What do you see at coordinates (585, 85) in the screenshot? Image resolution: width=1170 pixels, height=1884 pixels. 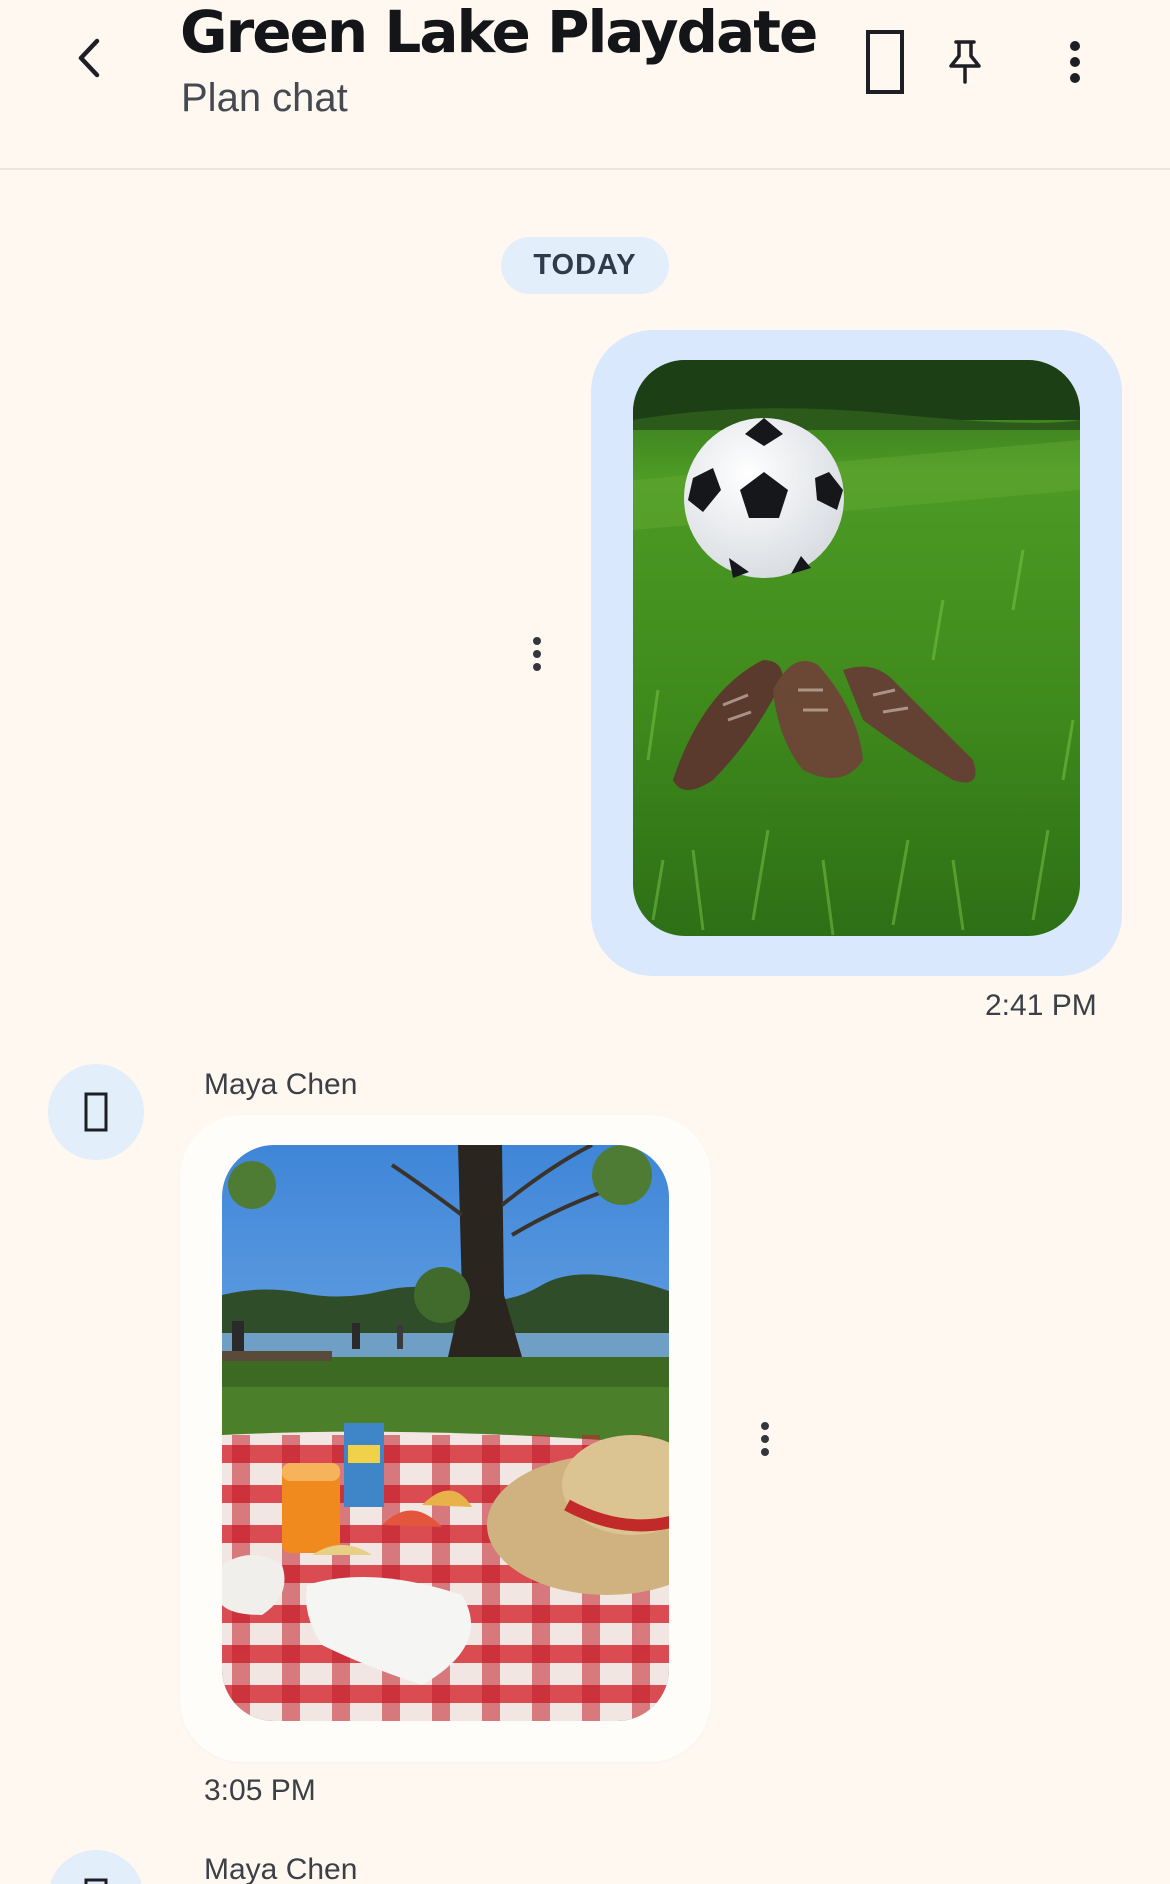 I see `chat-header: Green Lake Playdate Plan chat` at bounding box center [585, 85].